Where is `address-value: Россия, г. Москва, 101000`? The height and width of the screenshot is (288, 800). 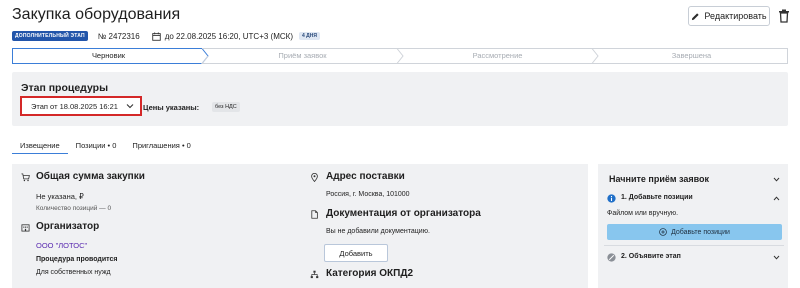 address-value: Россия, г. Москва, 101000 is located at coordinates (368, 194).